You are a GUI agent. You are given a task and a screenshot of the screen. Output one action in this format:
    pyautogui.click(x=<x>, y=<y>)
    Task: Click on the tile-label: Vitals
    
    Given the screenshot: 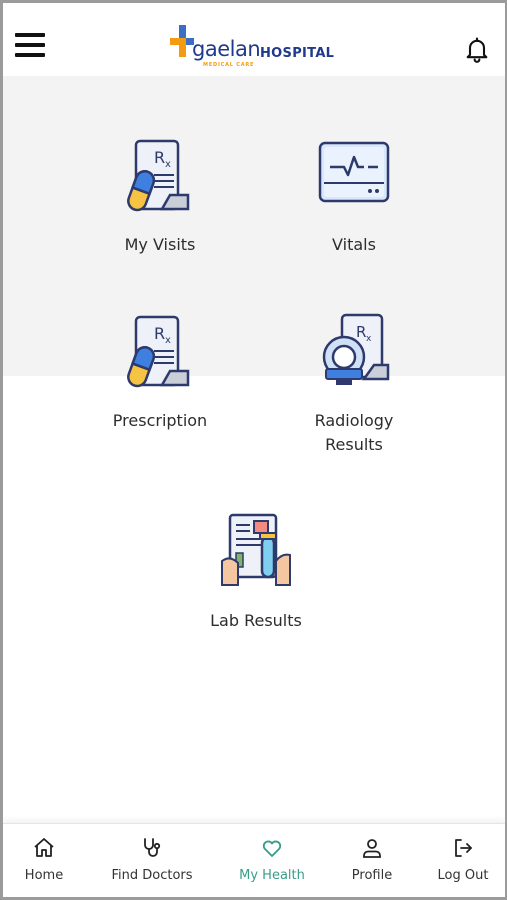 What is the action you would take?
    pyautogui.click(x=354, y=244)
    